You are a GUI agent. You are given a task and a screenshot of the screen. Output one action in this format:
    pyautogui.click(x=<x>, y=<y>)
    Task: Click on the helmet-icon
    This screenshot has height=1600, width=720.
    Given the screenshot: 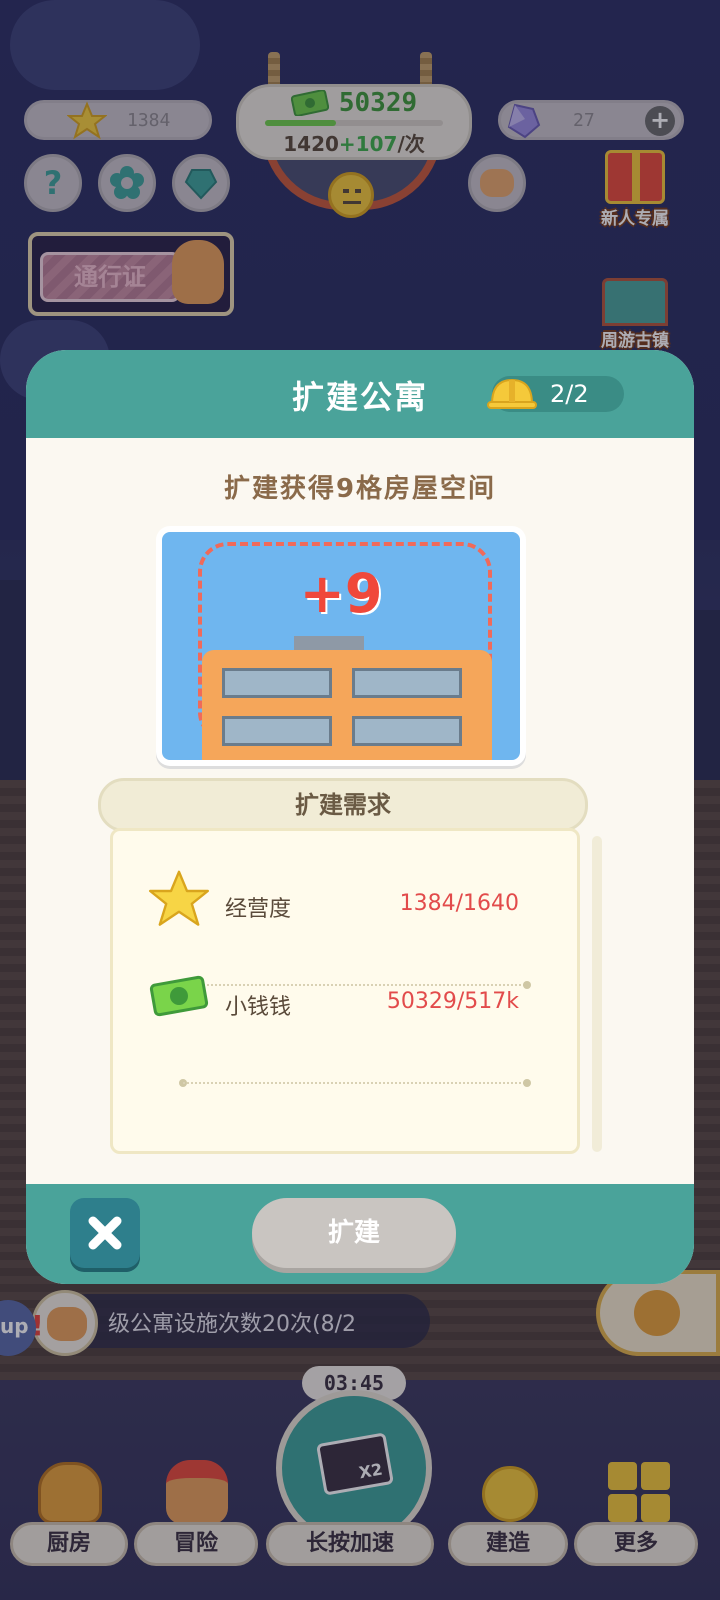 What is the action you would take?
    pyautogui.click(x=512, y=393)
    